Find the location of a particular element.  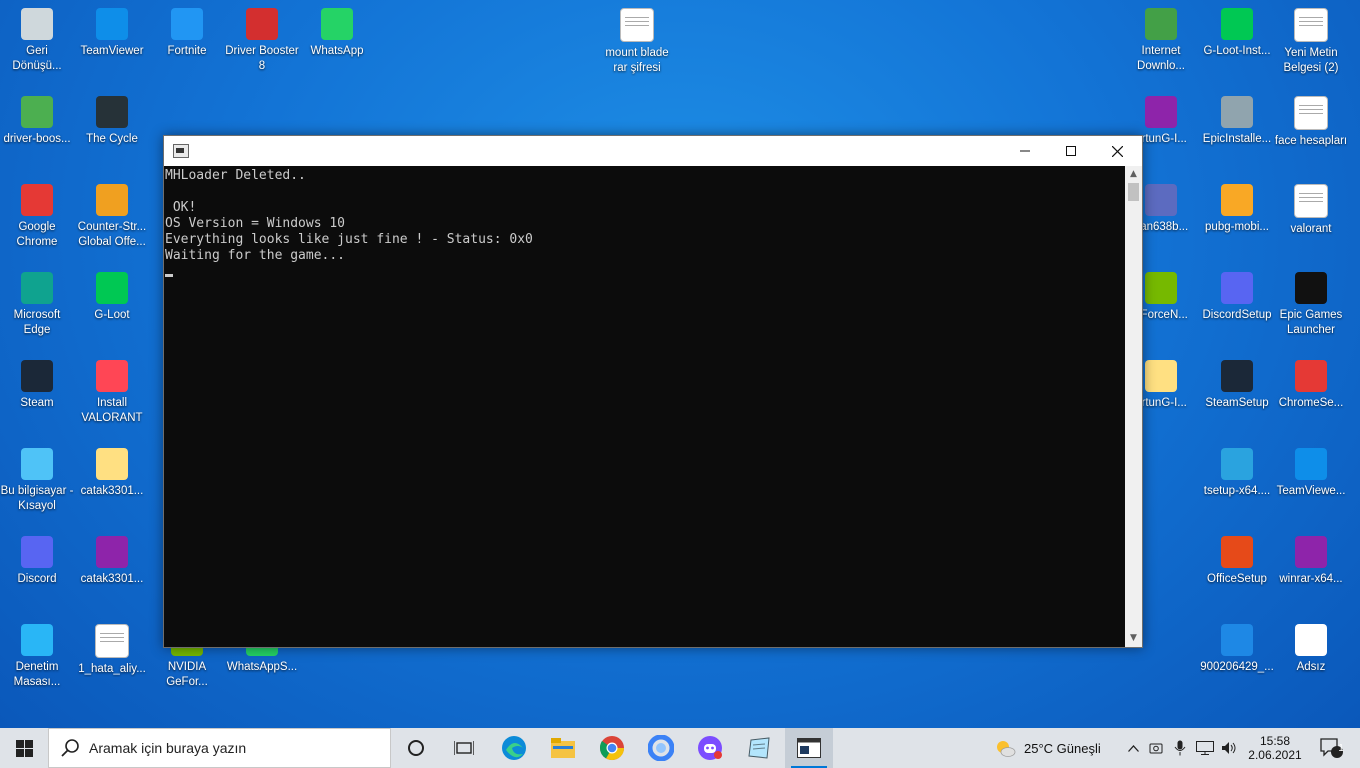

desktop-icon: Install VALORANT is located at coordinates (112, 397).